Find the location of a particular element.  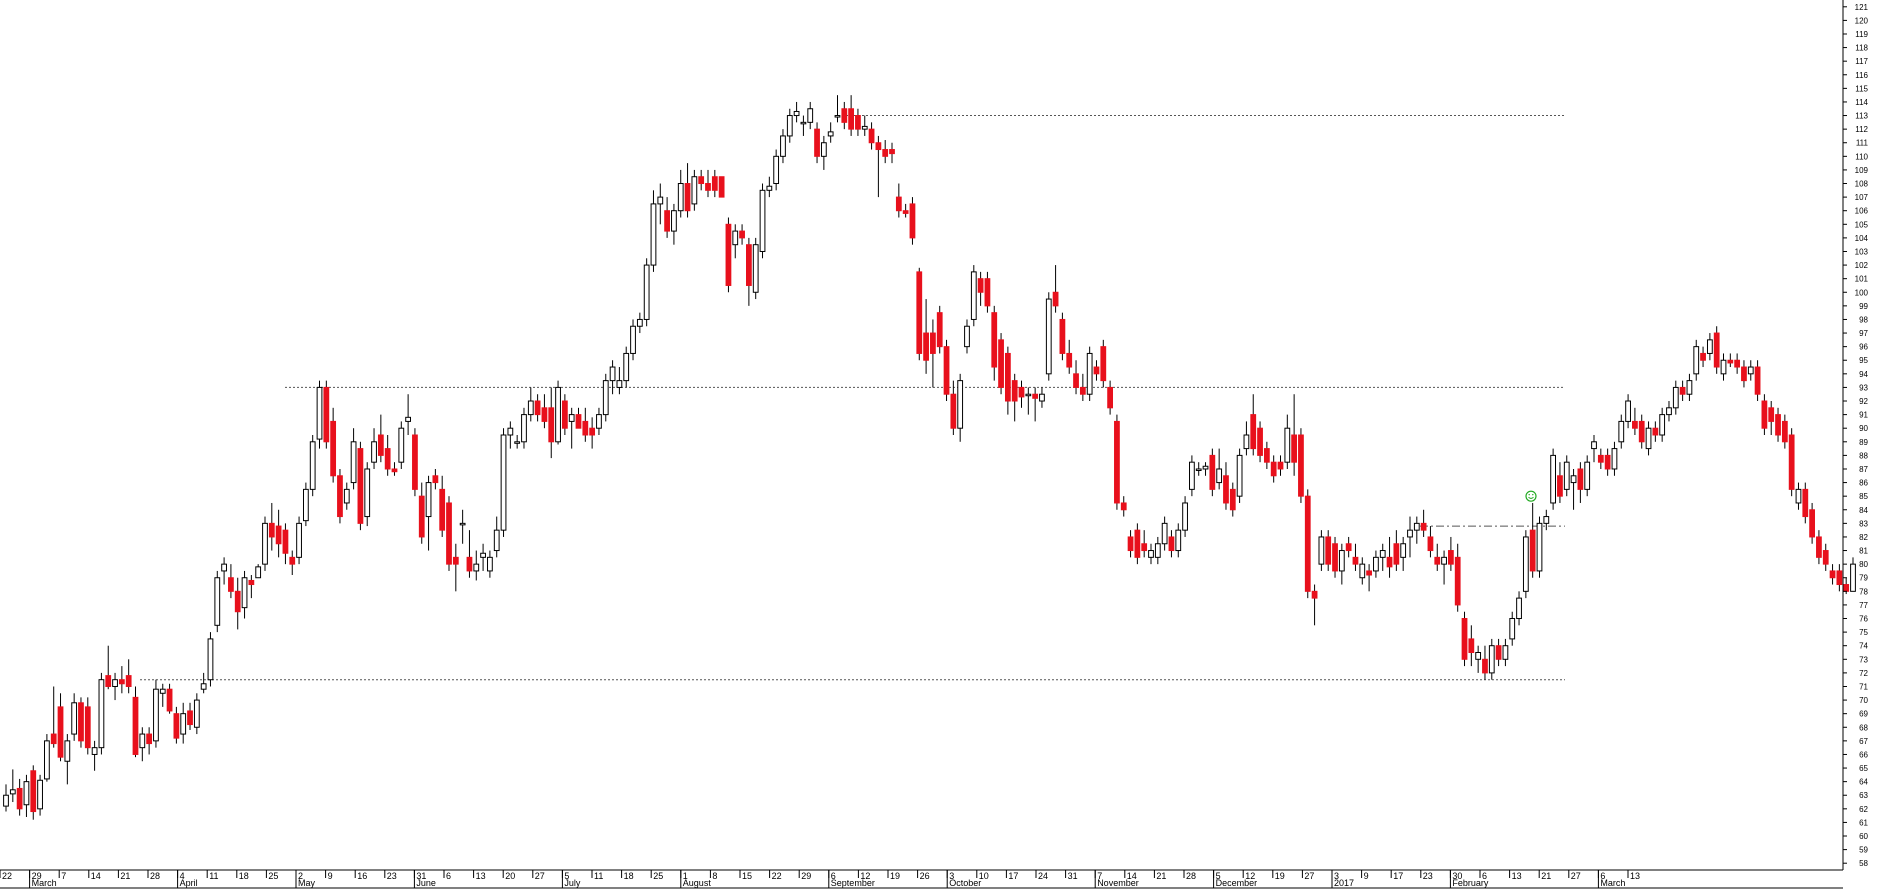

y-tick-label: 114 is located at coordinates (1861, 102).